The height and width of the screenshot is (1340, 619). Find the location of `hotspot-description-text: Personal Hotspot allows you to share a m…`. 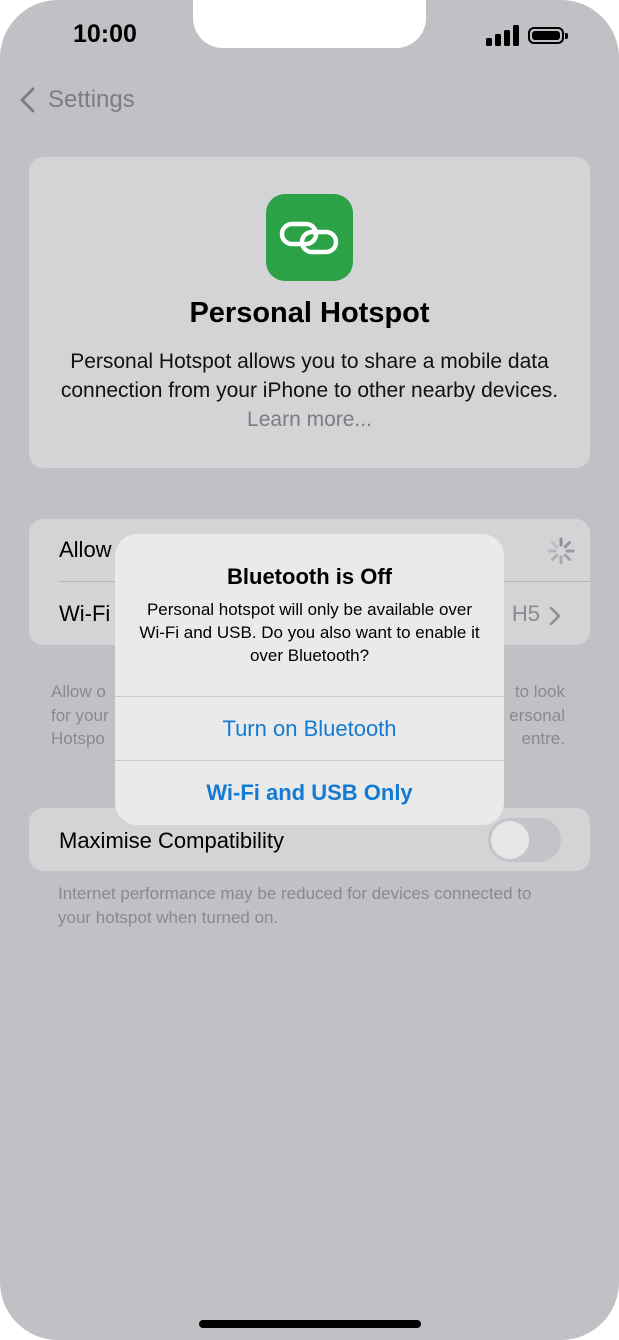

hotspot-description-text: Personal Hotspot allows you to share a m… is located at coordinates (309, 376).